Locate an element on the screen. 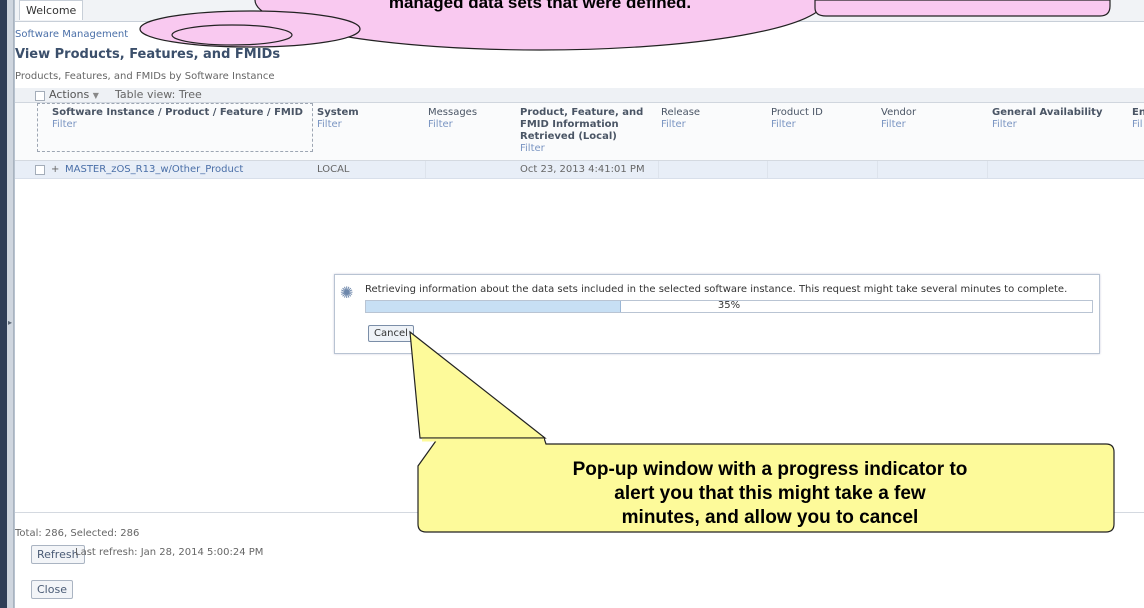 The image size is (1144, 608). actions-menu: Actions ▼ is located at coordinates (74, 95).